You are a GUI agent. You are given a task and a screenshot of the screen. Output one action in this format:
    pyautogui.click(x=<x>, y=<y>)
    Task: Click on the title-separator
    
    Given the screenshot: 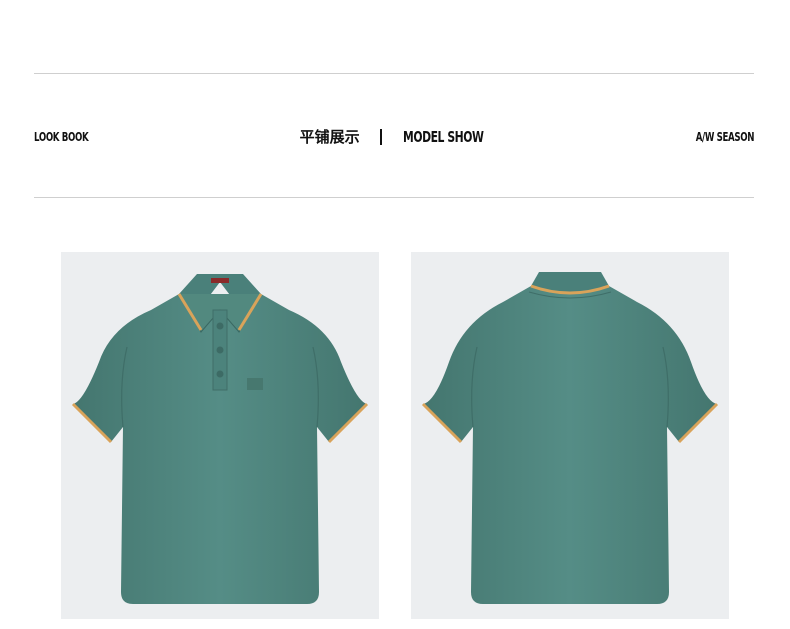 What is the action you would take?
    pyautogui.click(x=381, y=136)
    